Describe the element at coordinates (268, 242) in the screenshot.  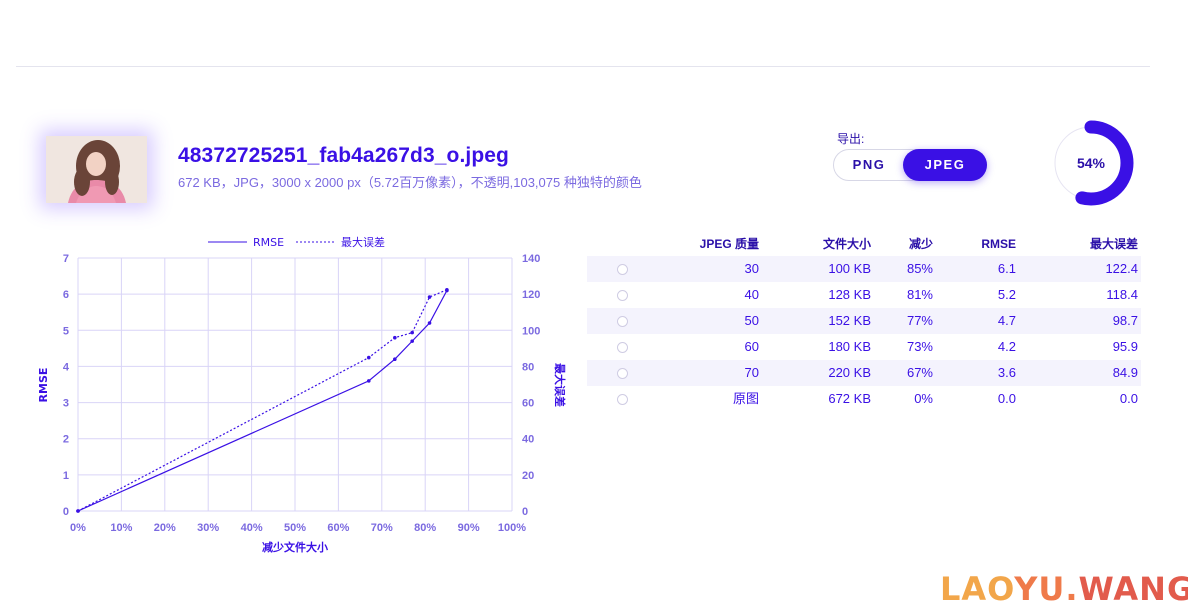
I see `legend-label: RMSE` at that location.